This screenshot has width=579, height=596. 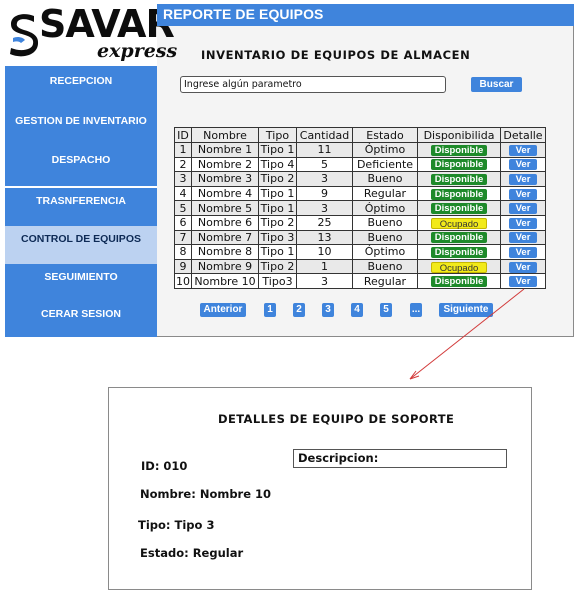 What do you see at coordinates (225, 252) in the screenshot?
I see `cell-nombre: Nombre 8` at bounding box center [225, 252].